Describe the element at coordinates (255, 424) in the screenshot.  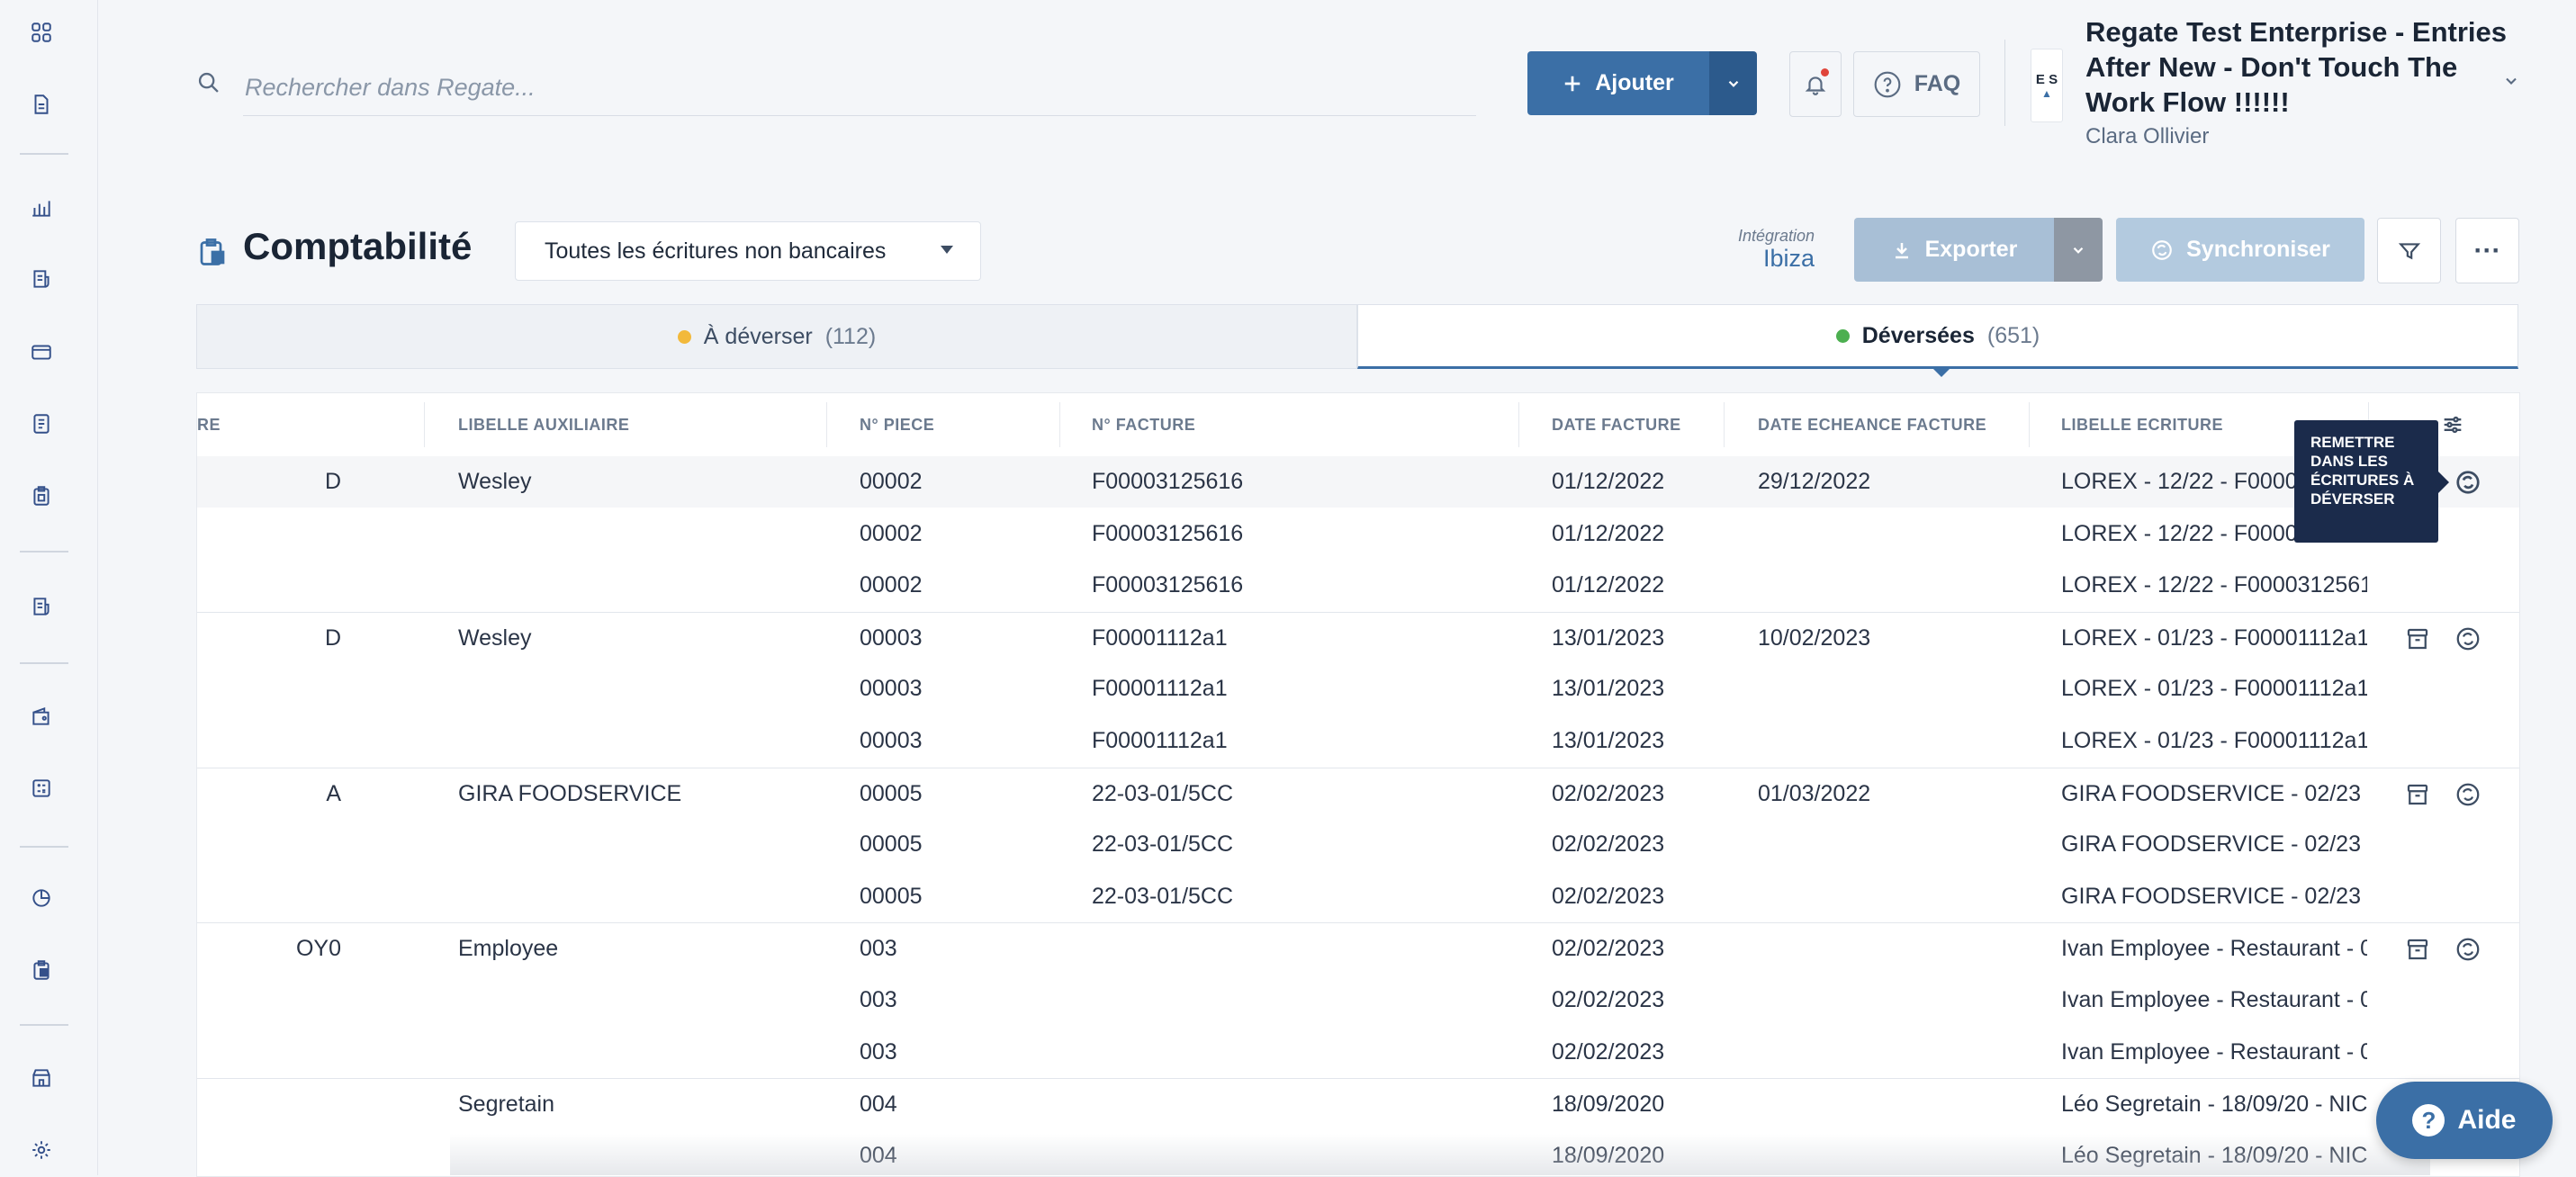
I see `column-header: RE` at that location.